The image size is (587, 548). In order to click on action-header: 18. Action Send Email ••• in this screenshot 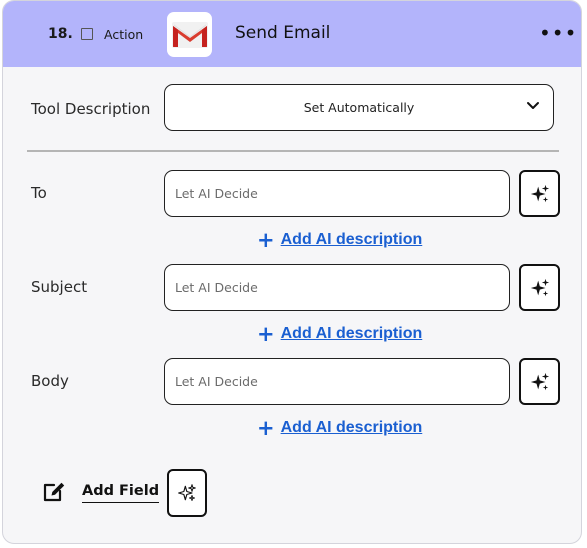, I will do `click(292, 34)`.